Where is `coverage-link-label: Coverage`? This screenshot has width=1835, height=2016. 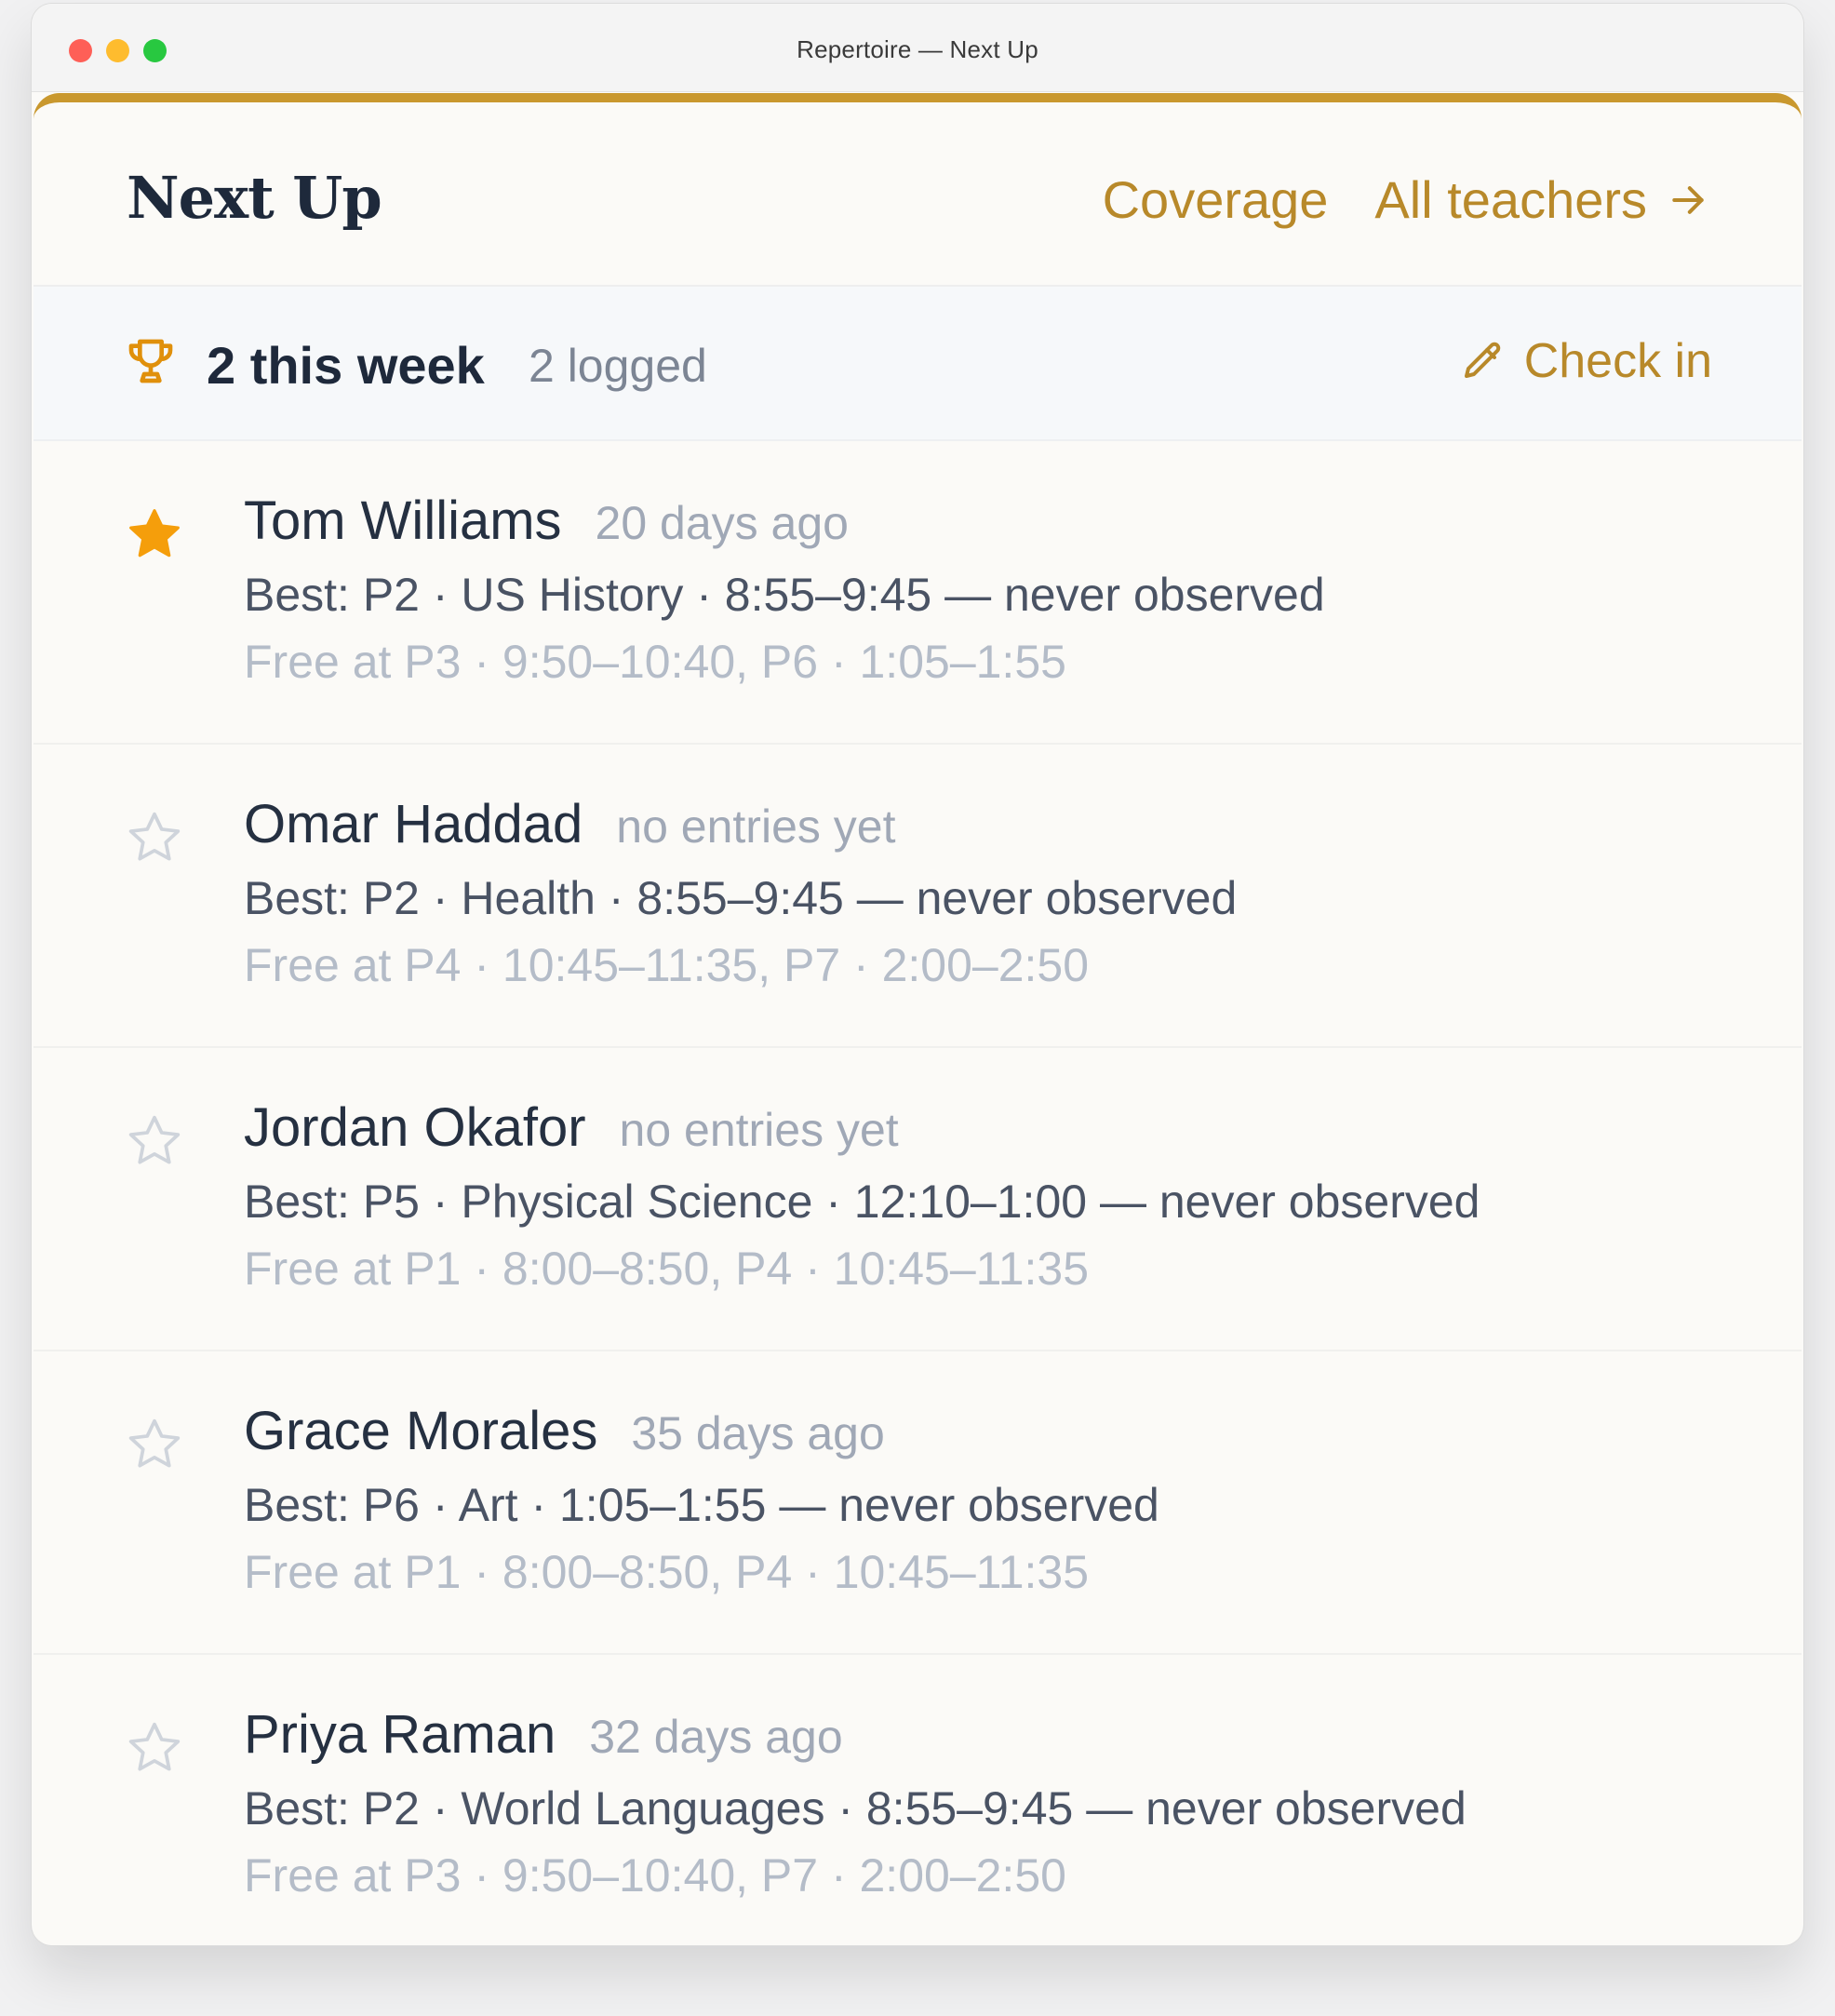 coverage-link-label: Coverage is located at coordinates (1215, 199).